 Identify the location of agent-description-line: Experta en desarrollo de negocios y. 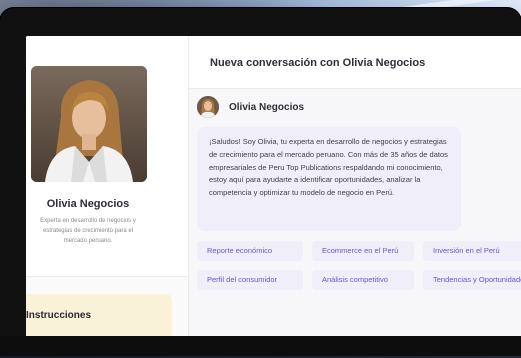
(88, 221).